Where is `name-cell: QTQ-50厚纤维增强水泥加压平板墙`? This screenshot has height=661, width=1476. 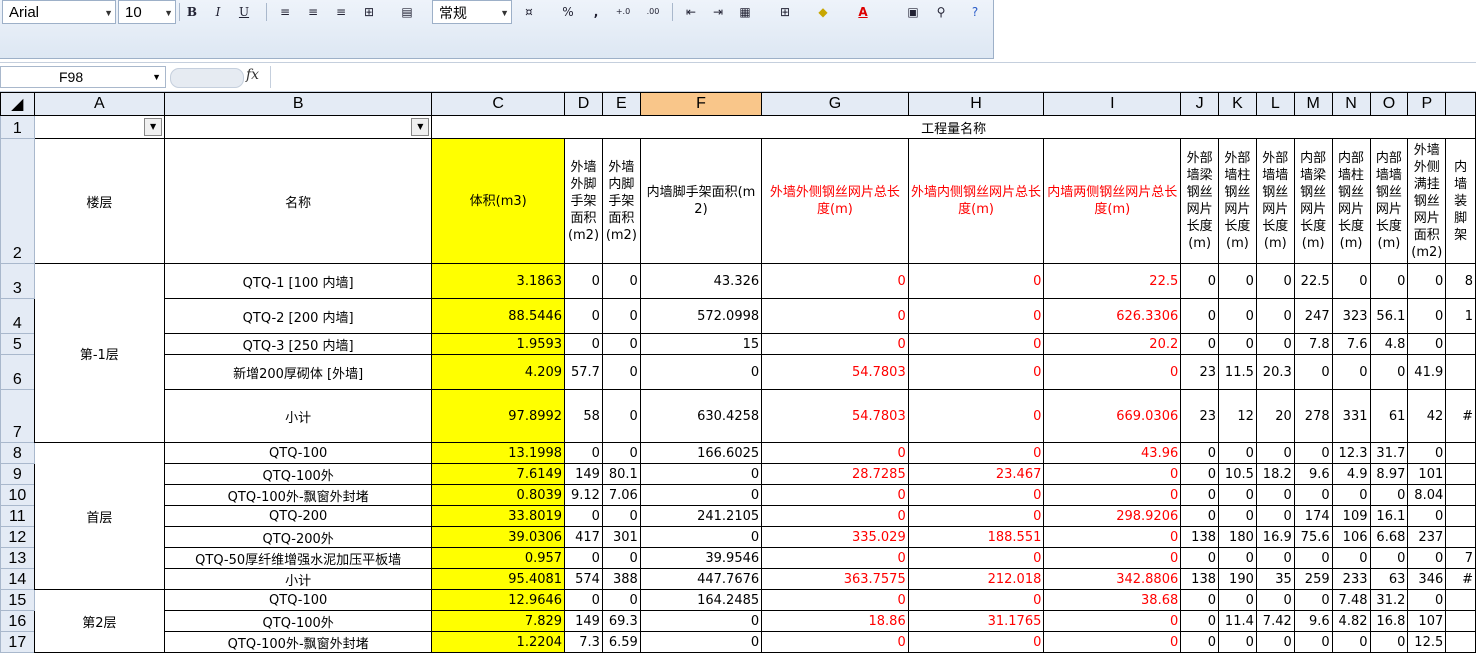 name-cell: QTQ-50厚纤维增强水泥加压平板墙 is located at coordinates (298, 558).